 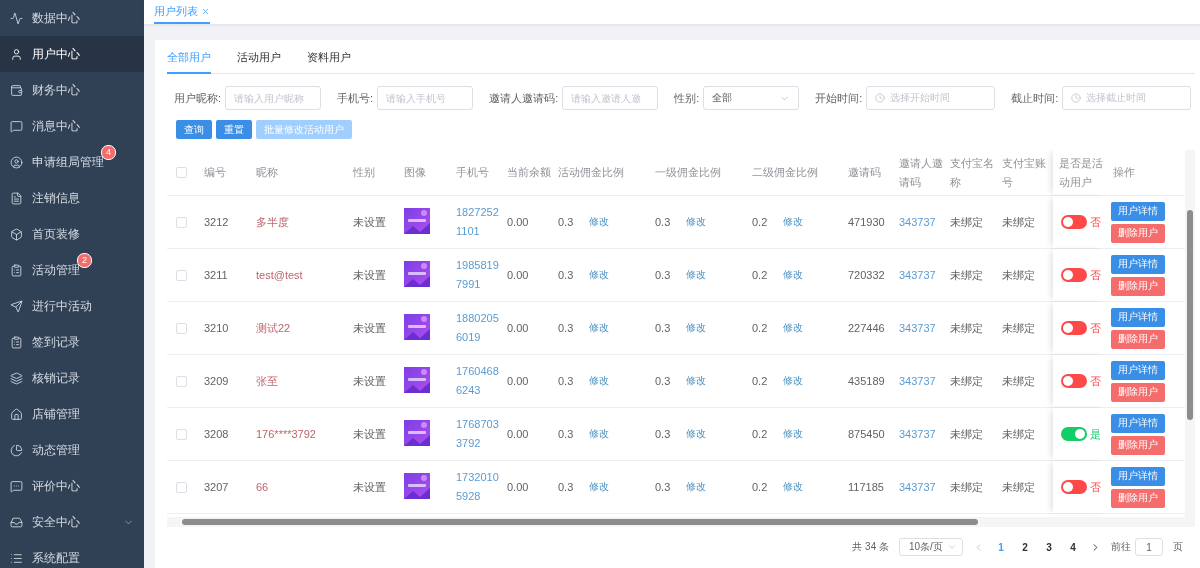 What do you see at coordinates (72, 414) in the screenshot?
I see `sidebar-item: 店铺管理` at bounding box center [72, 414].